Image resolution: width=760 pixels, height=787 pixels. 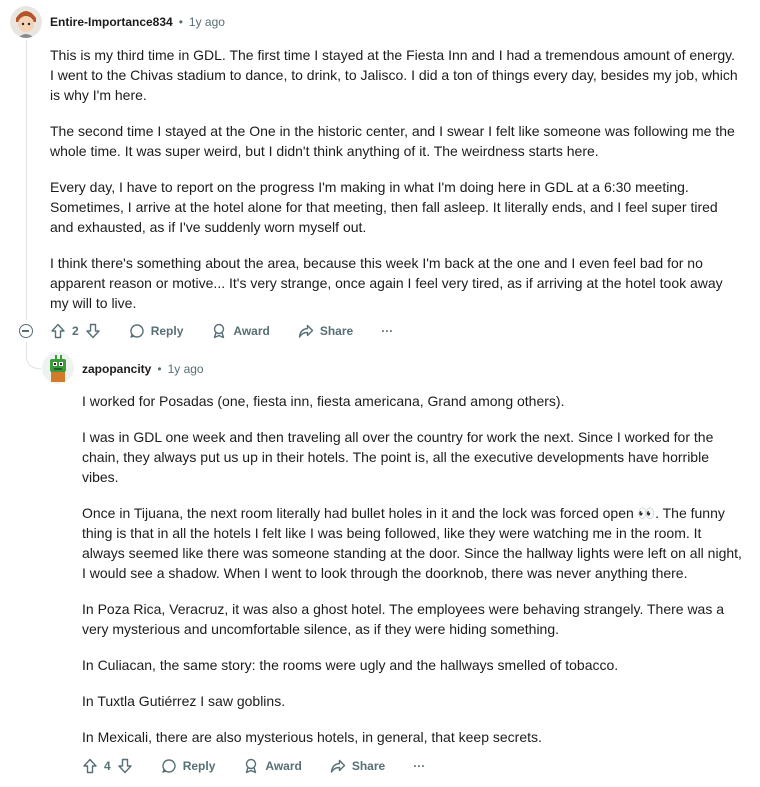 I want to click on paragraph: In Tuxtla Gutiérrez I saw goblins., so click(x=184, y=701).